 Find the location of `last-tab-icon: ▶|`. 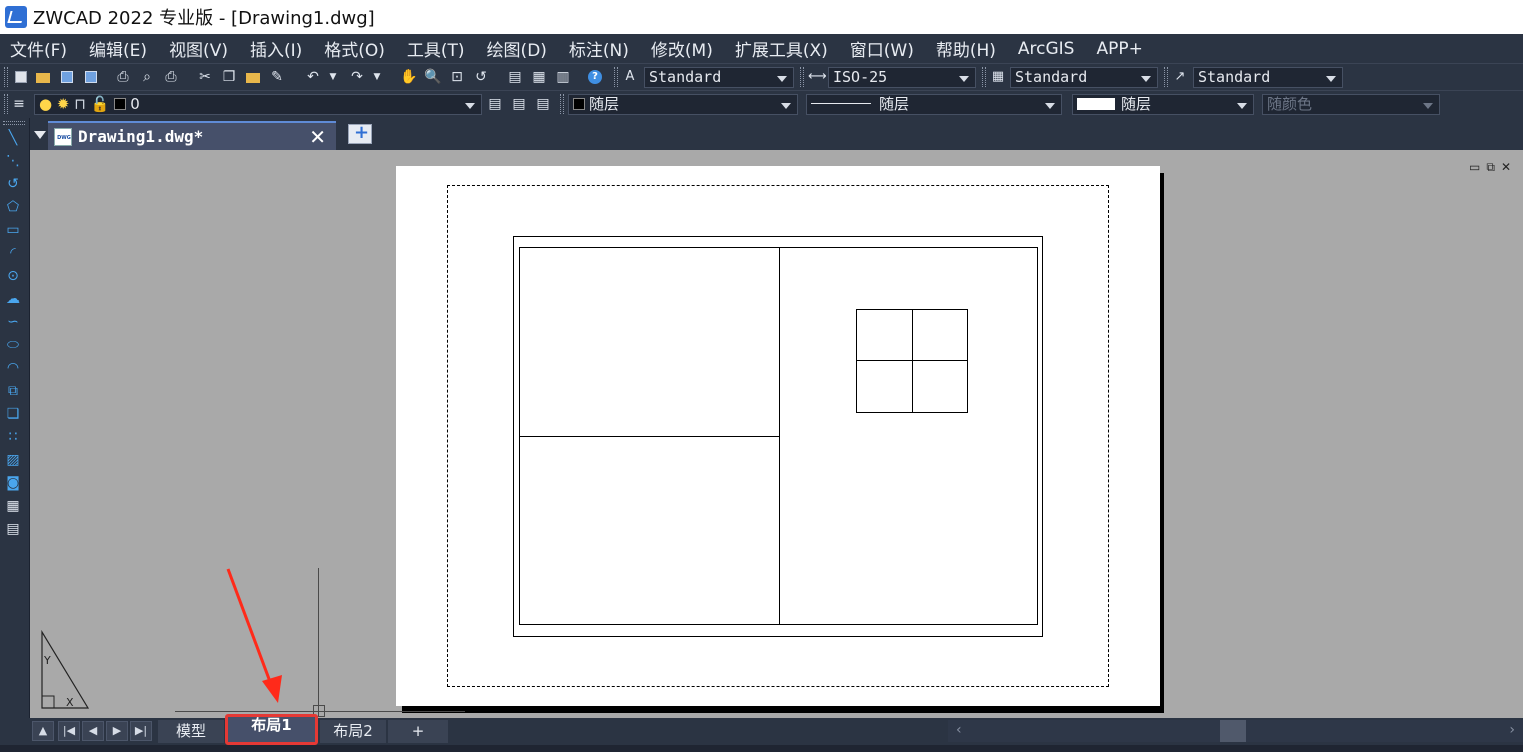

last-tab-icon: ▶| is located at coordinates (141, 731).